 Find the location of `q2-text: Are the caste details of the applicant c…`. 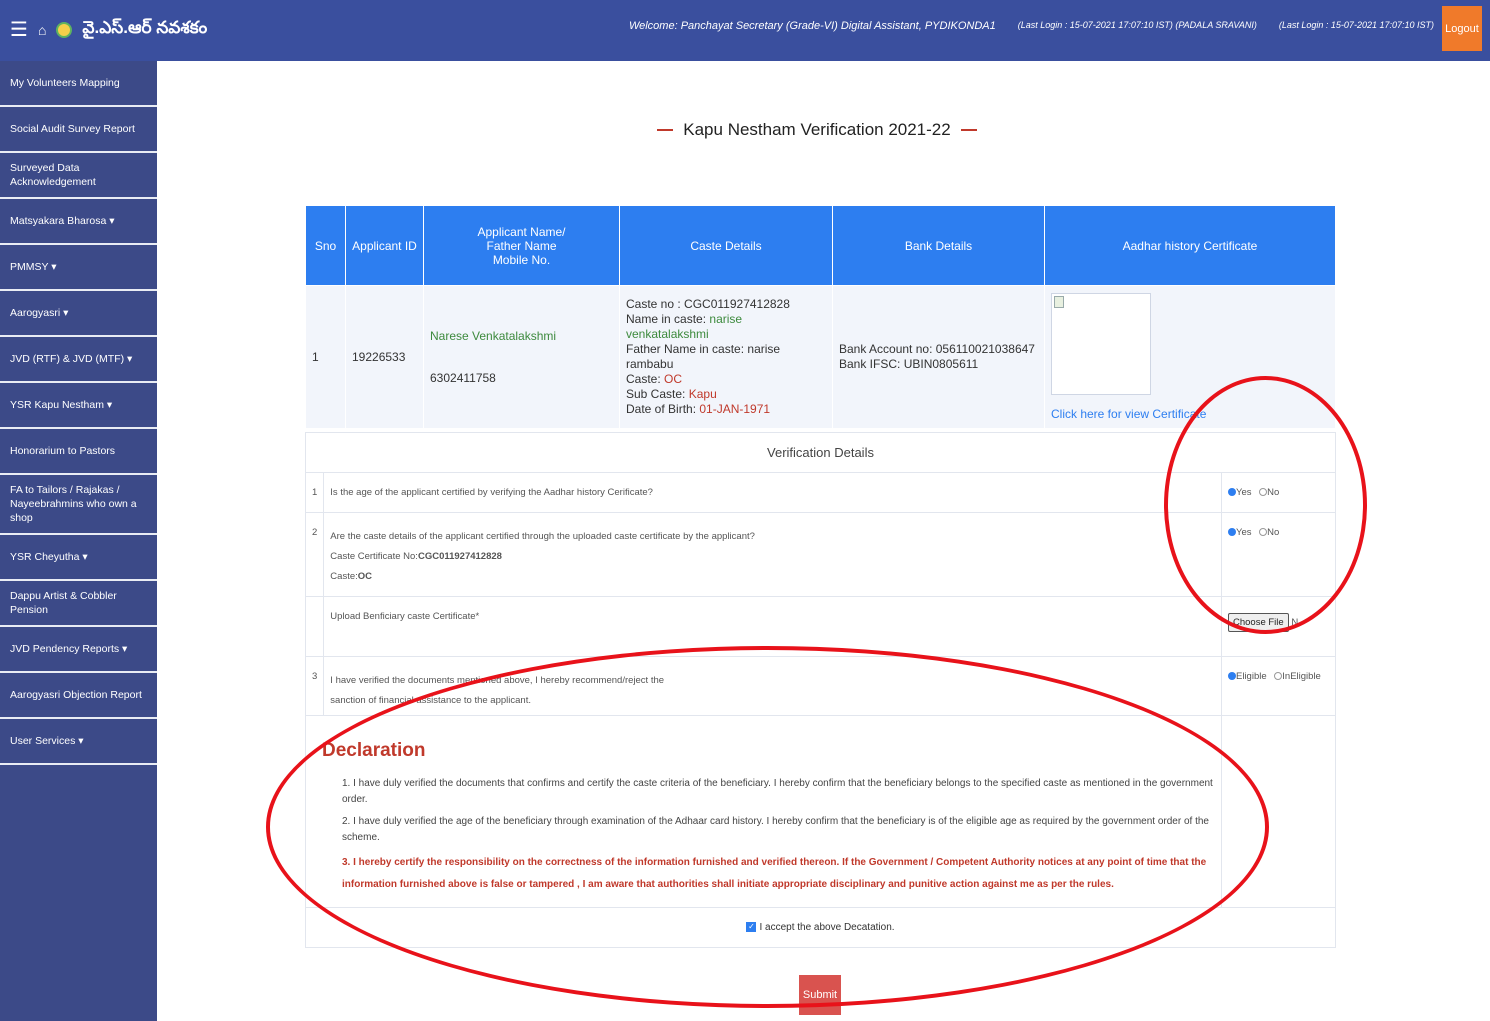

q2-text: Are the caste details of the applicant c… is located at coordinates (542, 536).